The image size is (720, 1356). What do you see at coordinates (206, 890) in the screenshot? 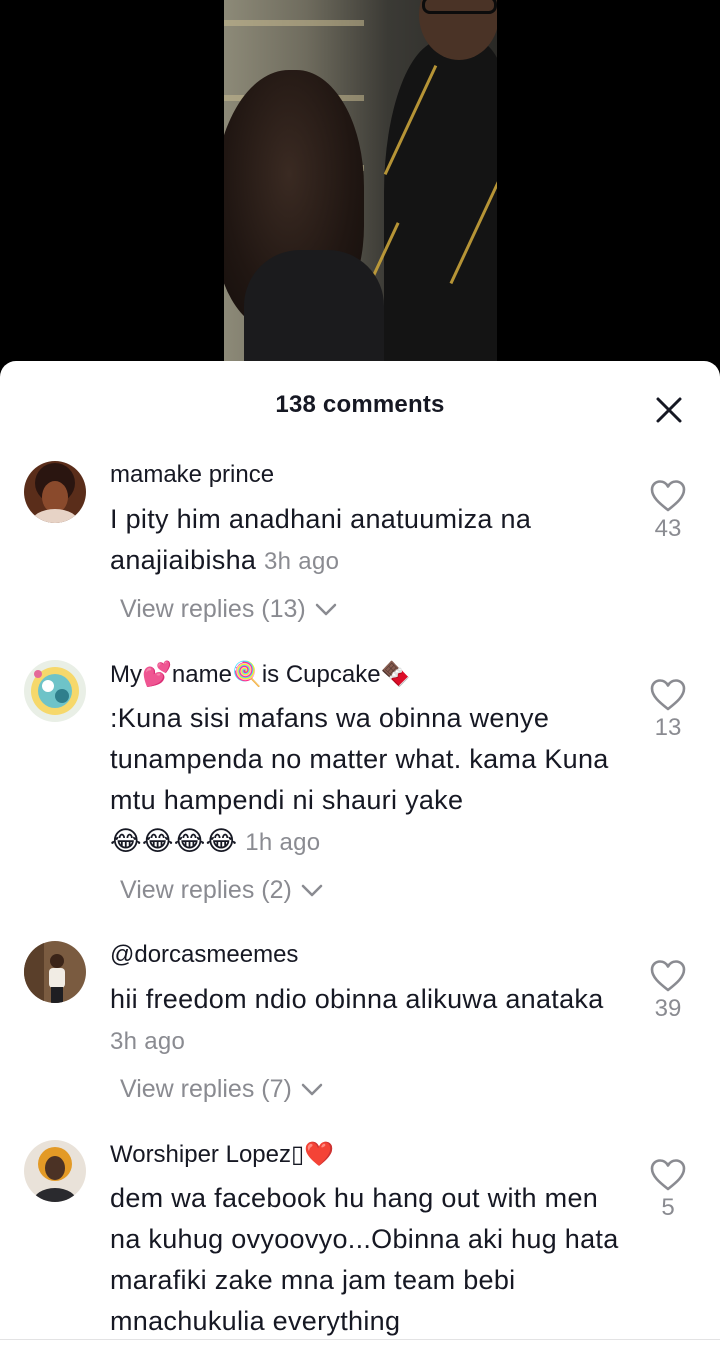
I see `view-replies-label: View replies (2)` at bounding box center [206, 890].